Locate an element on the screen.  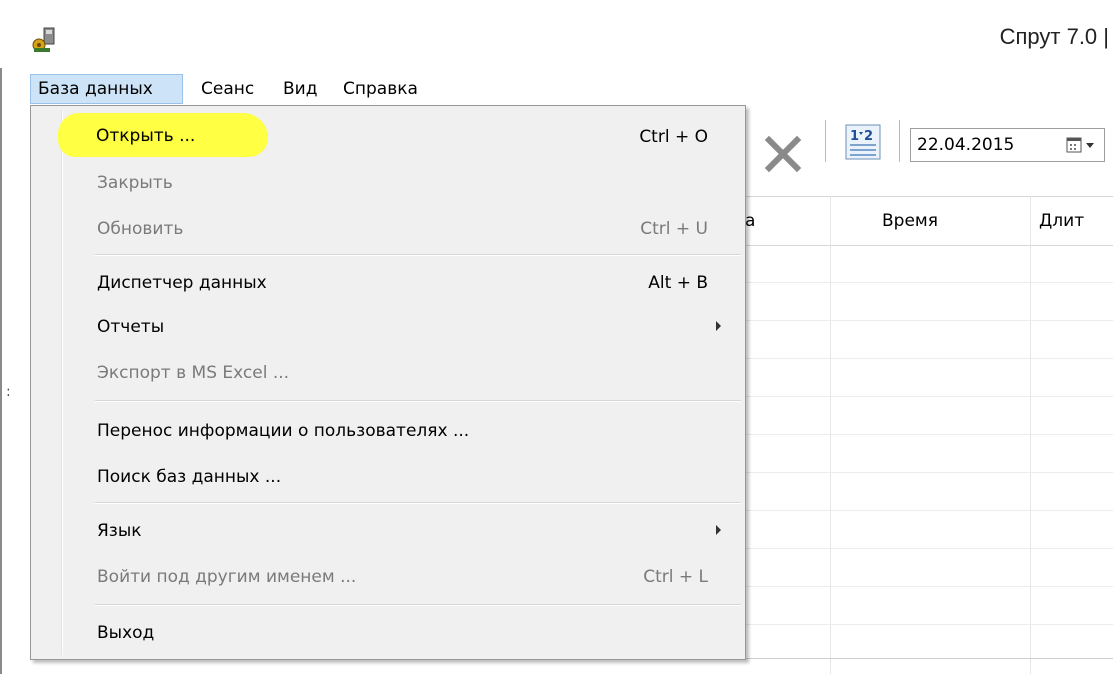
menu-bar: База данных Сеанс Вид Справка is located at coordinates (571, 89).